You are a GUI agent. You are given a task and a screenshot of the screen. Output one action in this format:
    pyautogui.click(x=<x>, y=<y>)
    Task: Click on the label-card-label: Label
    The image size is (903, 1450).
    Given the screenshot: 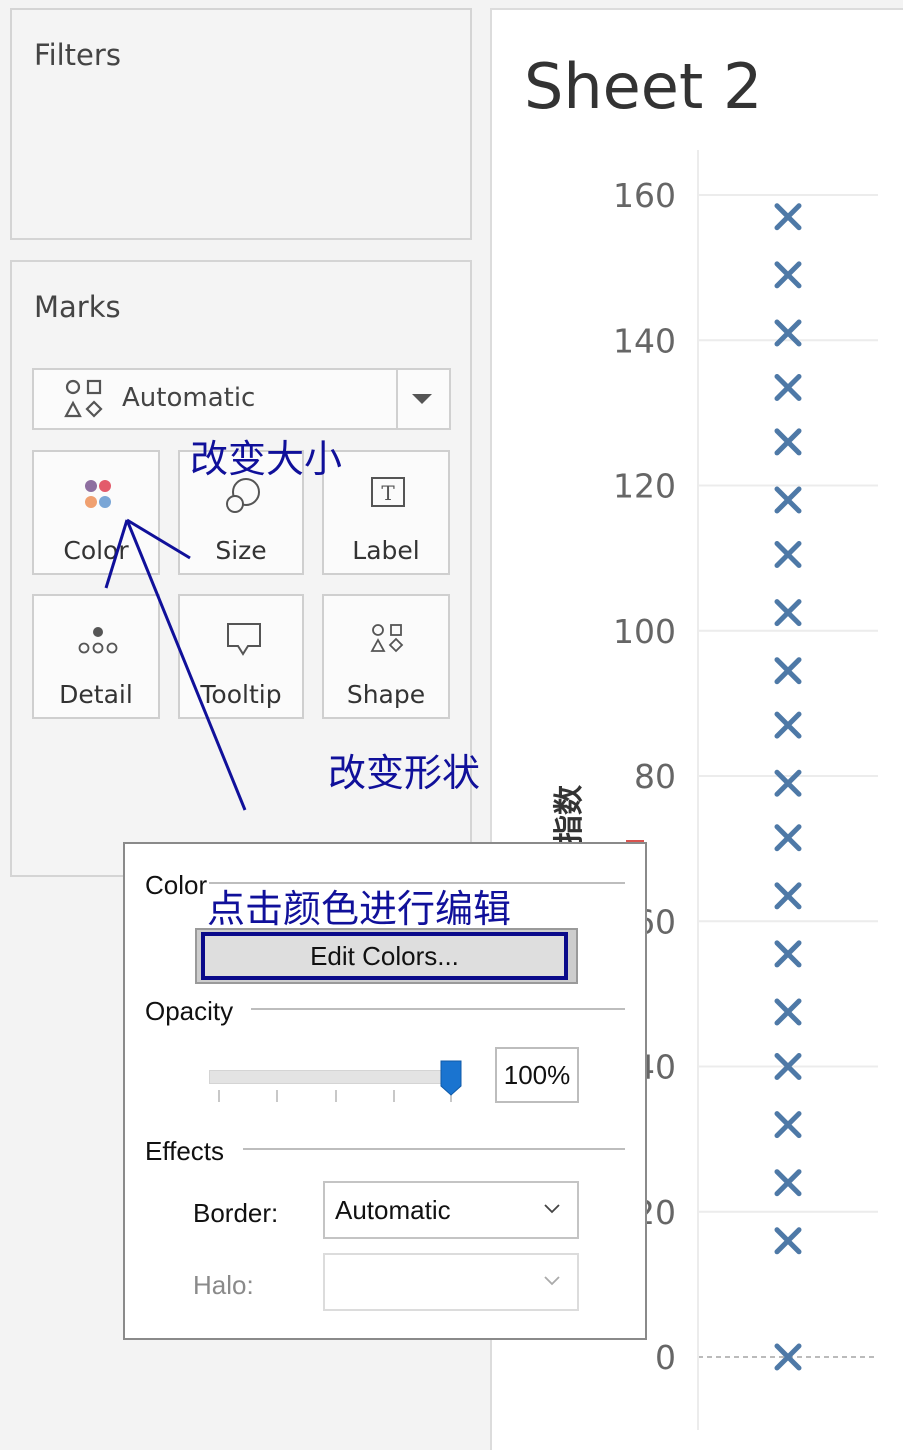 What is the action you would take?
    pyautogui.click(x=386, y=550)
    